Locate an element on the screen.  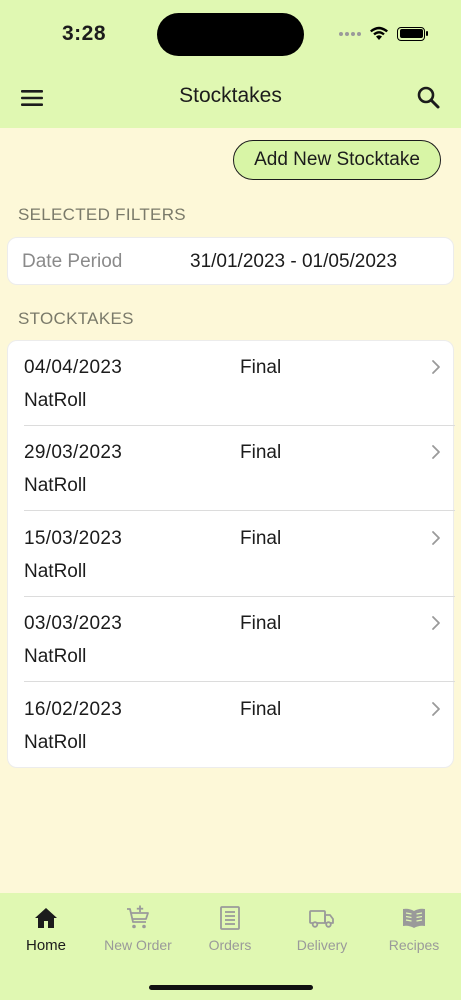
tab-recipes: Recipes is located at coordinates (414, 929).